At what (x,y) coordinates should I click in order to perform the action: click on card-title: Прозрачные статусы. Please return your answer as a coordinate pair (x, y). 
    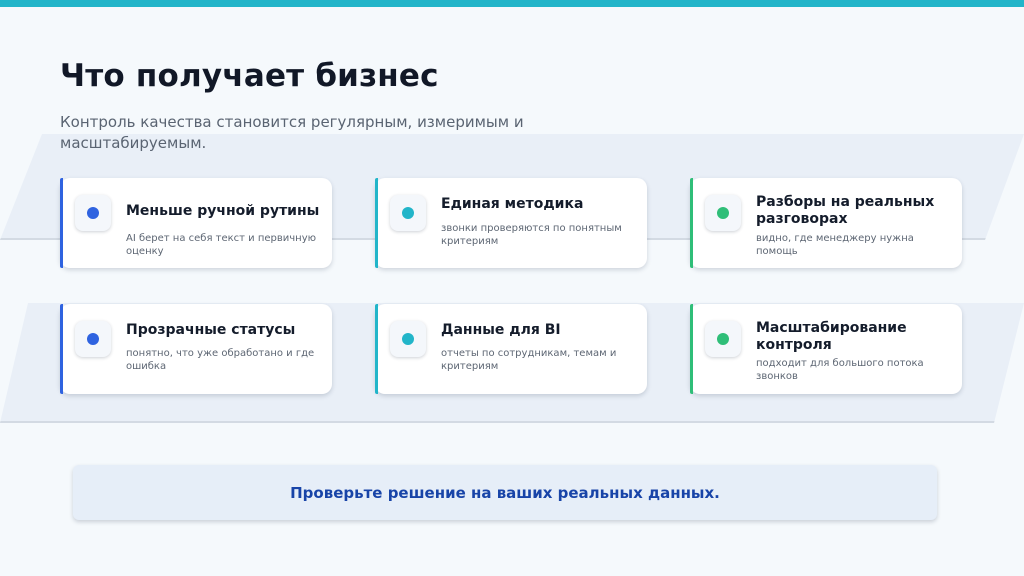
    Looking at the image, I should click on (211, 330).